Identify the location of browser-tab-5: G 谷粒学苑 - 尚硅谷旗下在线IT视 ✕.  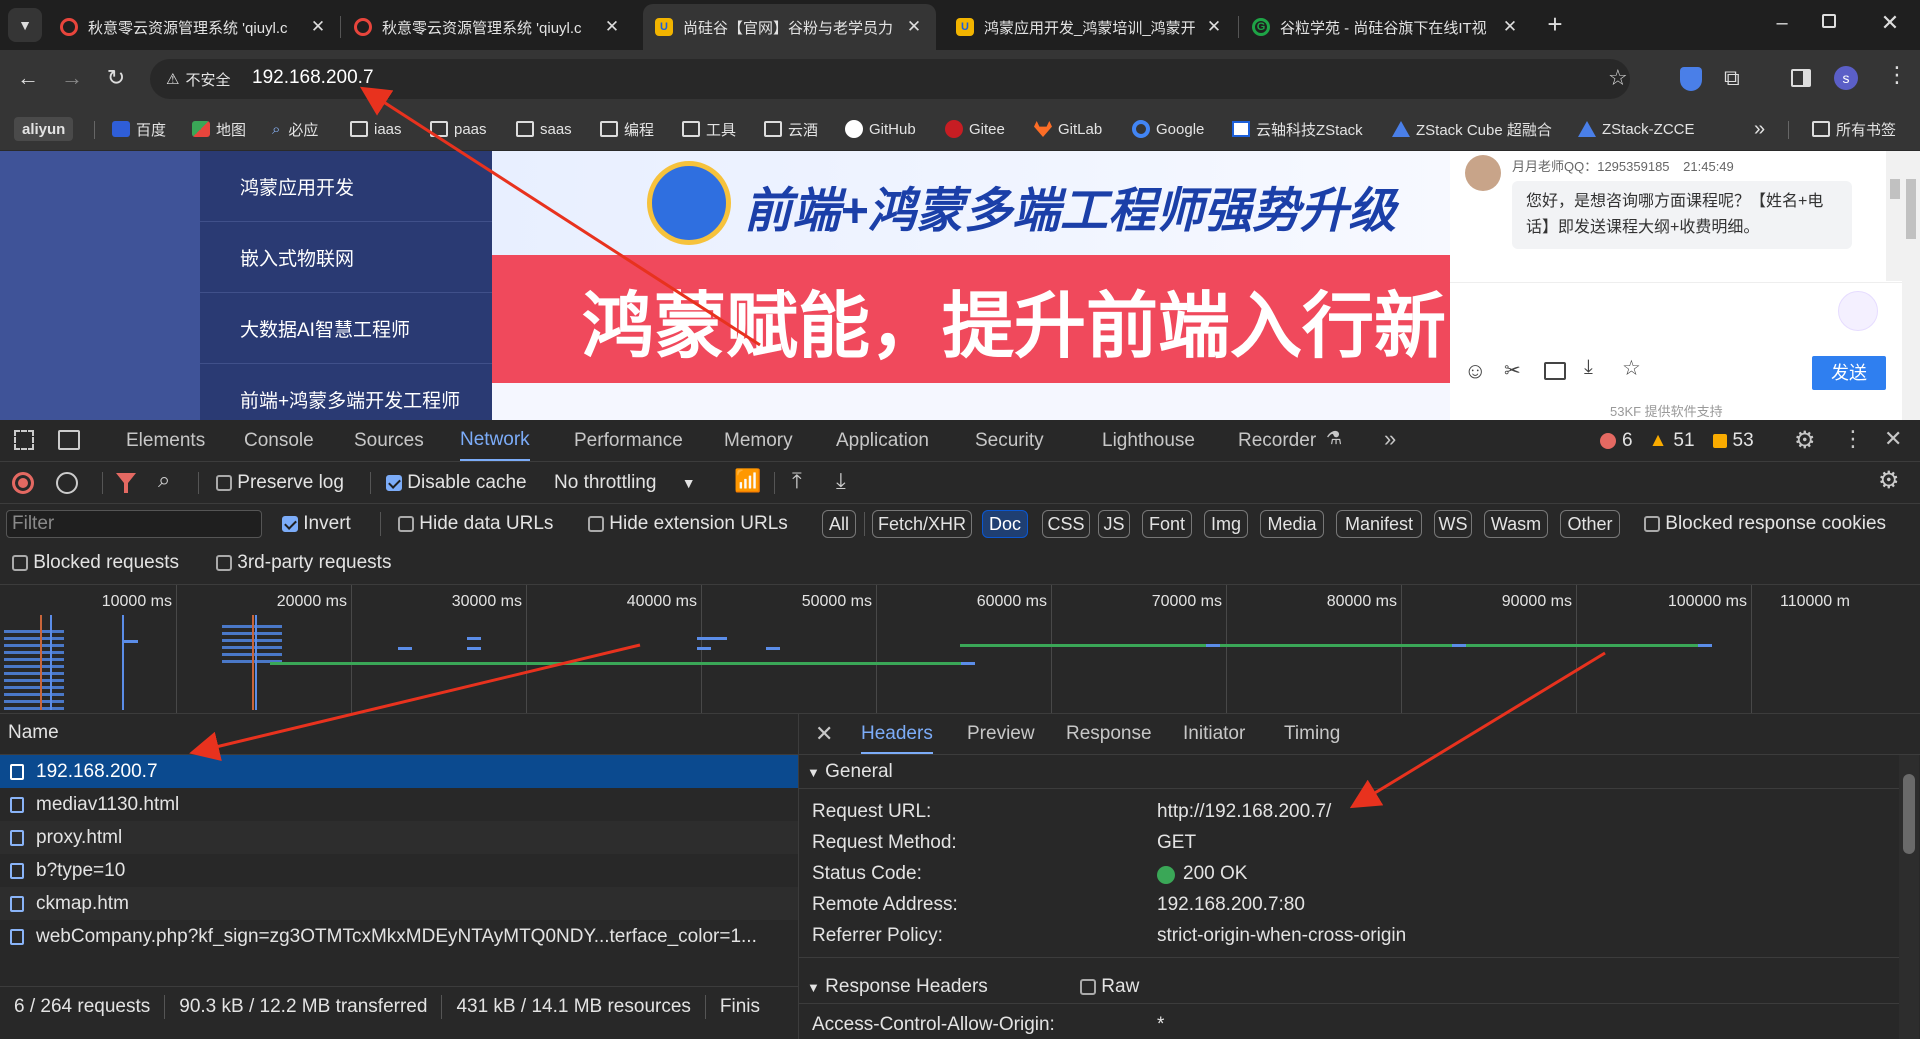
(1386, 27).